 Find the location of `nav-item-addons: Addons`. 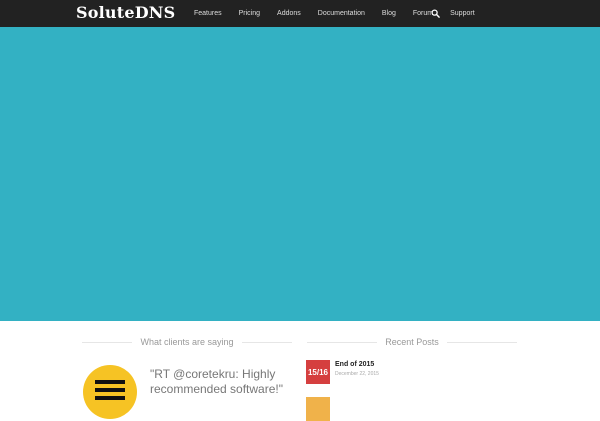

nav-item-addons: Addons is located at coordinates (289, 13).